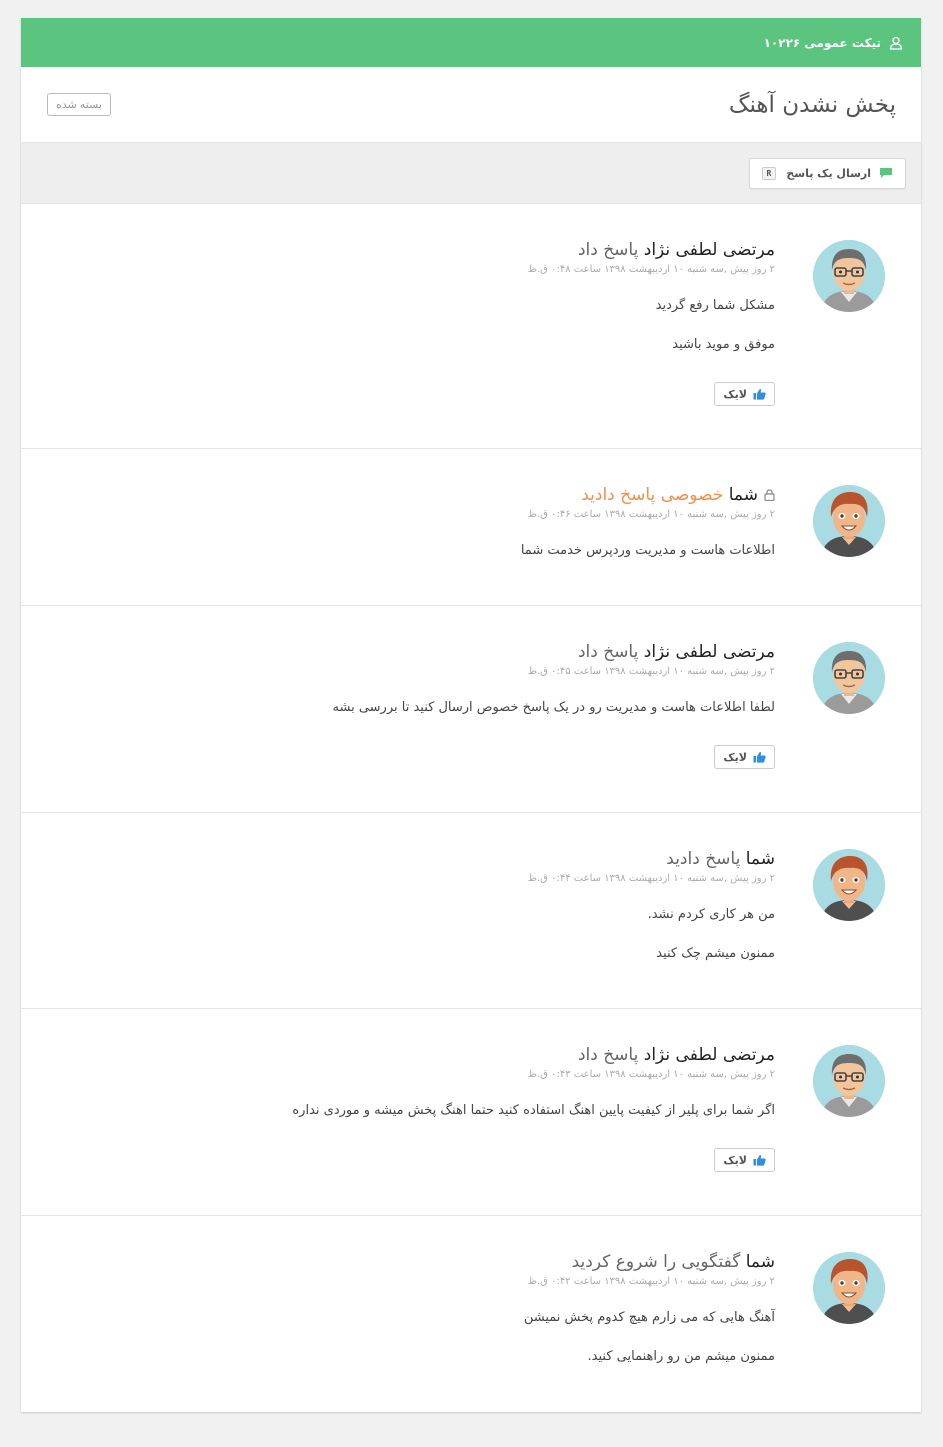 The height and width of the screenshot is (1447, 943). What do you see at coordinates (681, 1356) in the screenshot?
I see `post-paragraph: ممنون میشم من رو راهنمایی کنید.` at bounding box center [681, 1356].